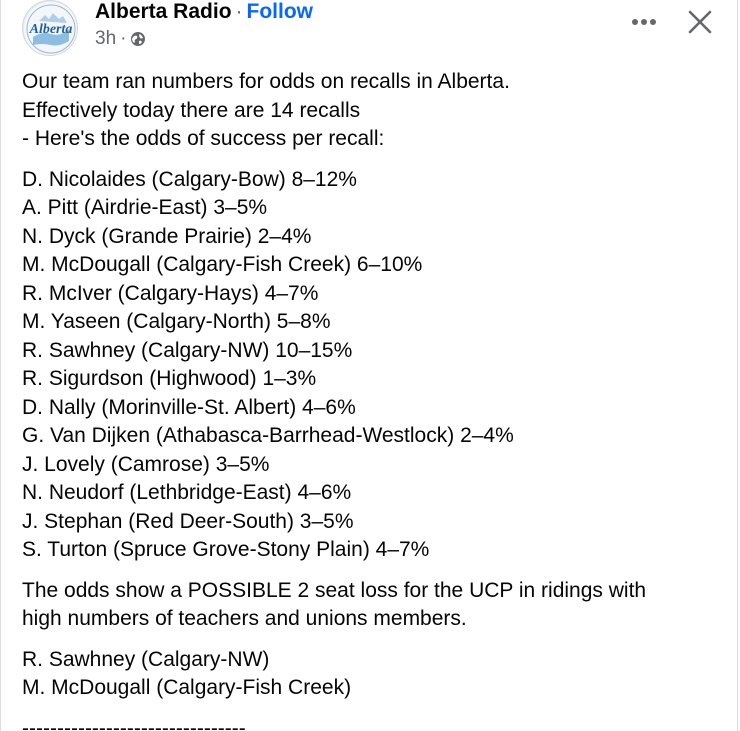 The width and height of the screenshot is (740, 731). What do you see at coordinates (167, 236) in the screenshot?
I see `recall-item: N. Dyck (Grande Prairie) 2–4%` at bounding box center [167, 236].